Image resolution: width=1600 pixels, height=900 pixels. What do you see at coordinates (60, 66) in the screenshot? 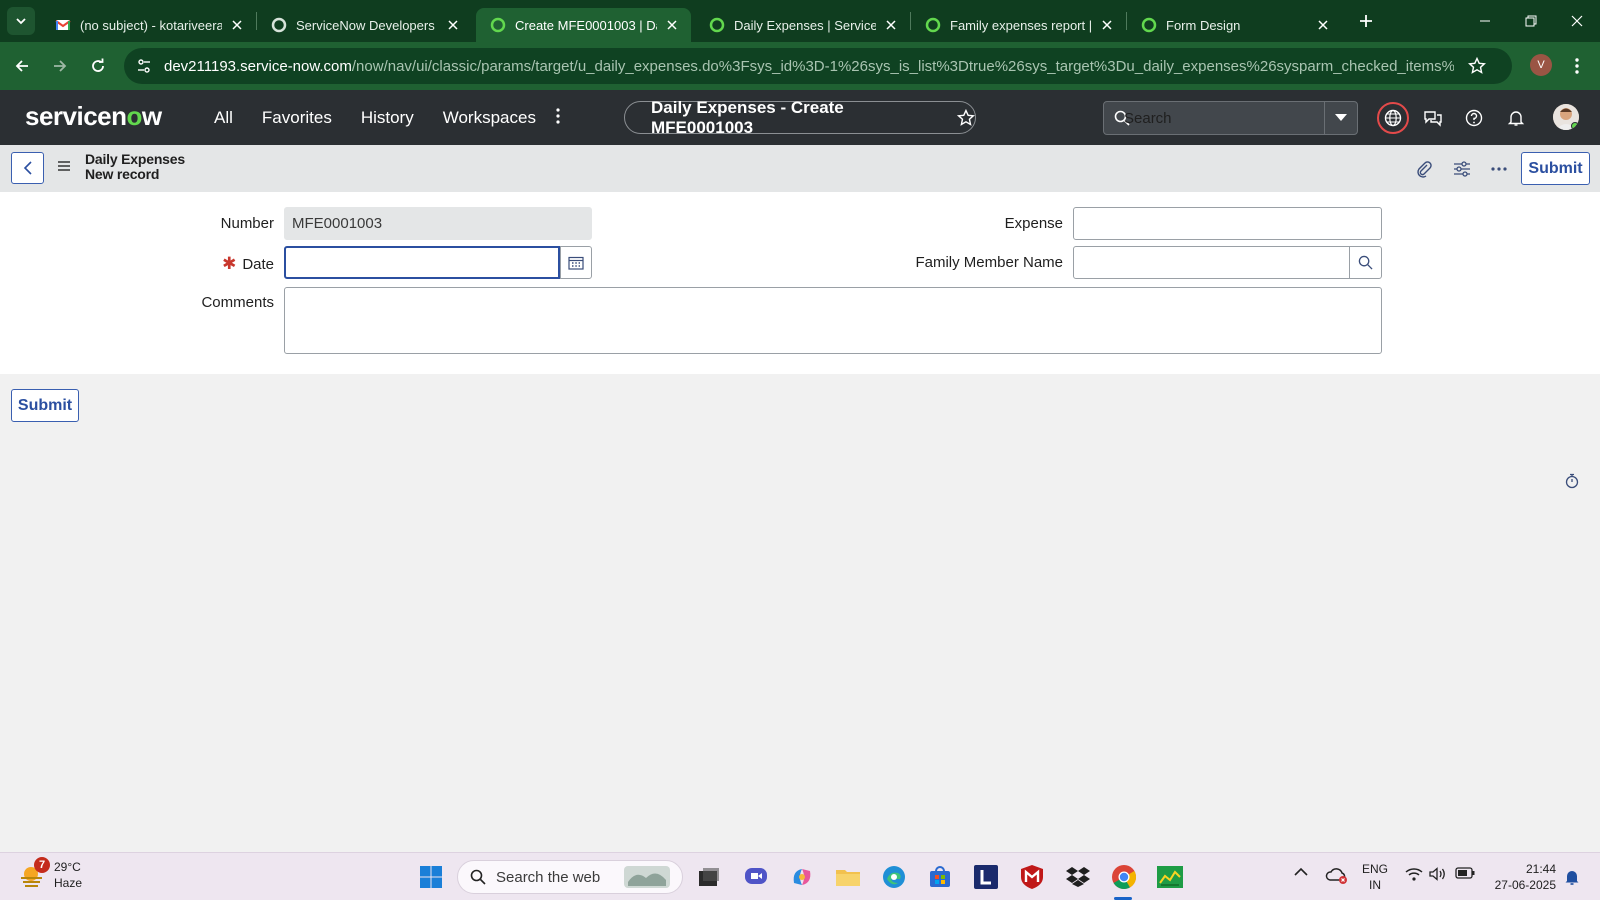
I see `forward-nav-button` at bounding box center [60, 66].